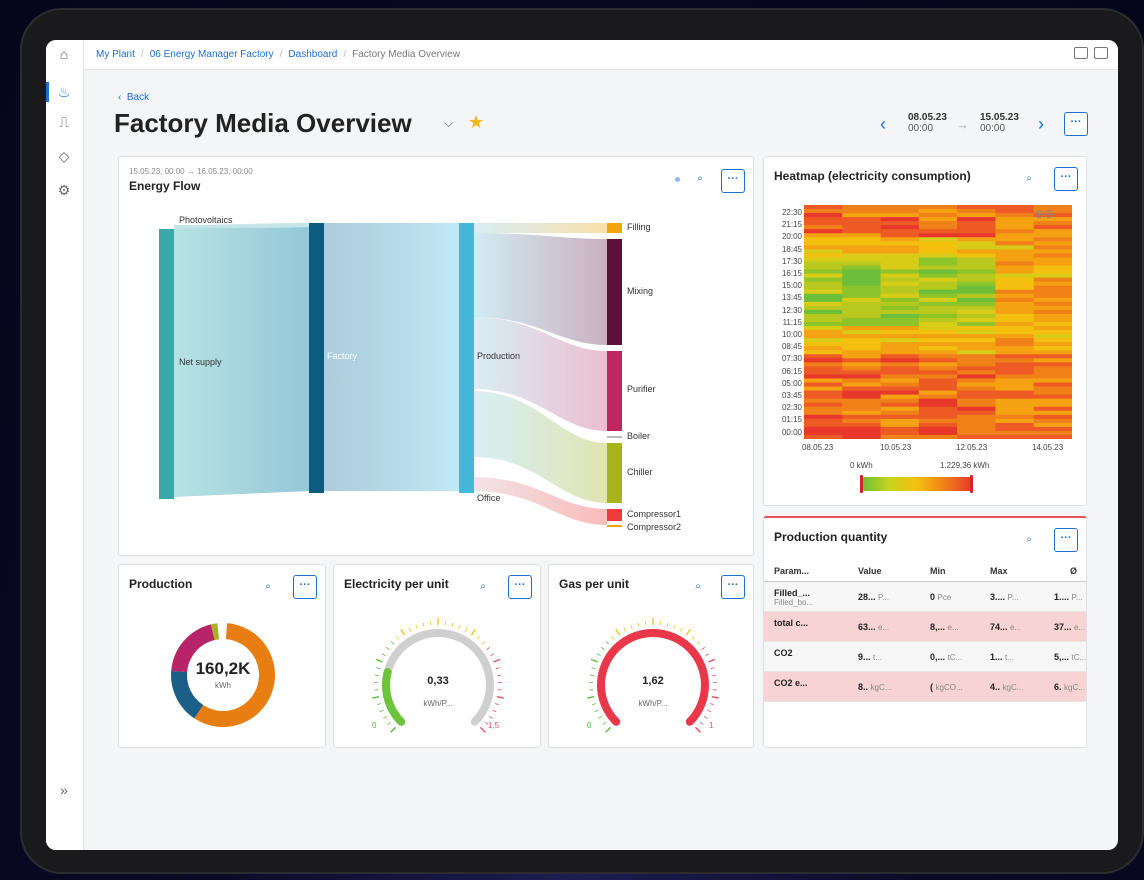  Describe the element at coordinates (1076, 124) in the screenshot. I see `page-more-button: ···` at that location.